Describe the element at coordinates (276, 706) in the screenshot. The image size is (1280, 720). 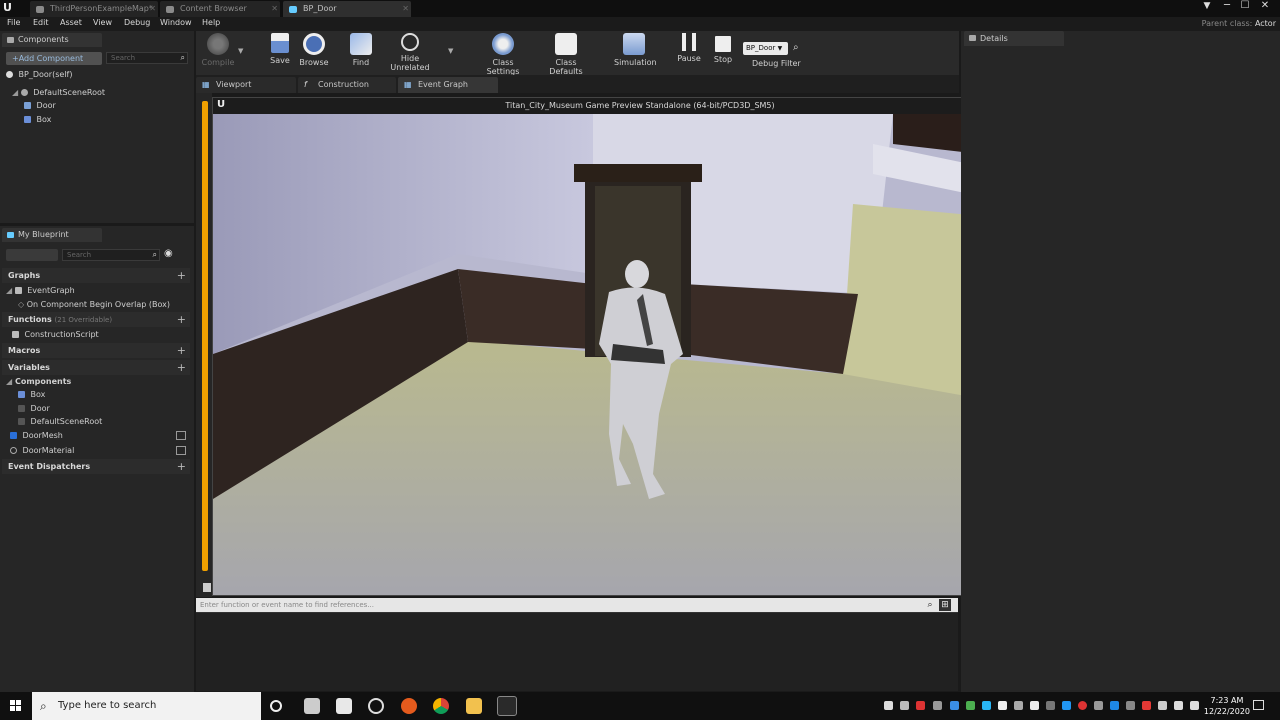
I see `cortana-icon` at that location.